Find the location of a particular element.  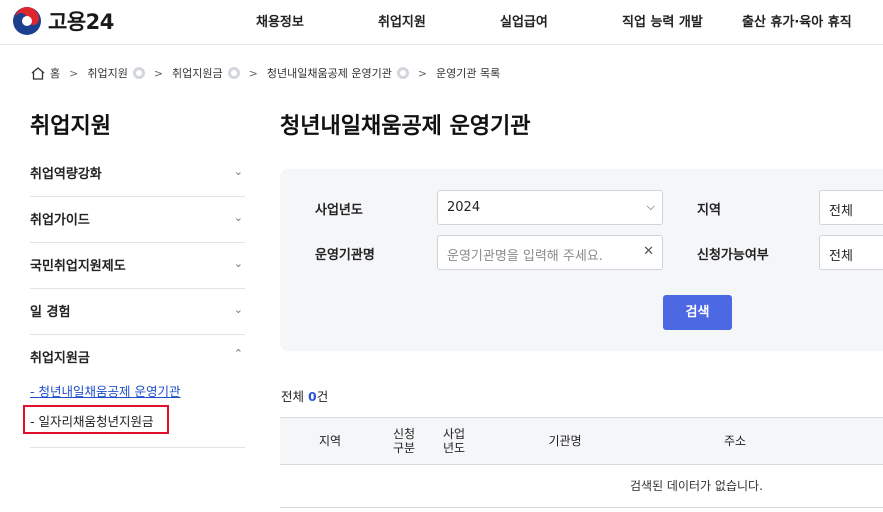

sidebar-item-label: 취업지원금 is located at coordinates (60, 358).